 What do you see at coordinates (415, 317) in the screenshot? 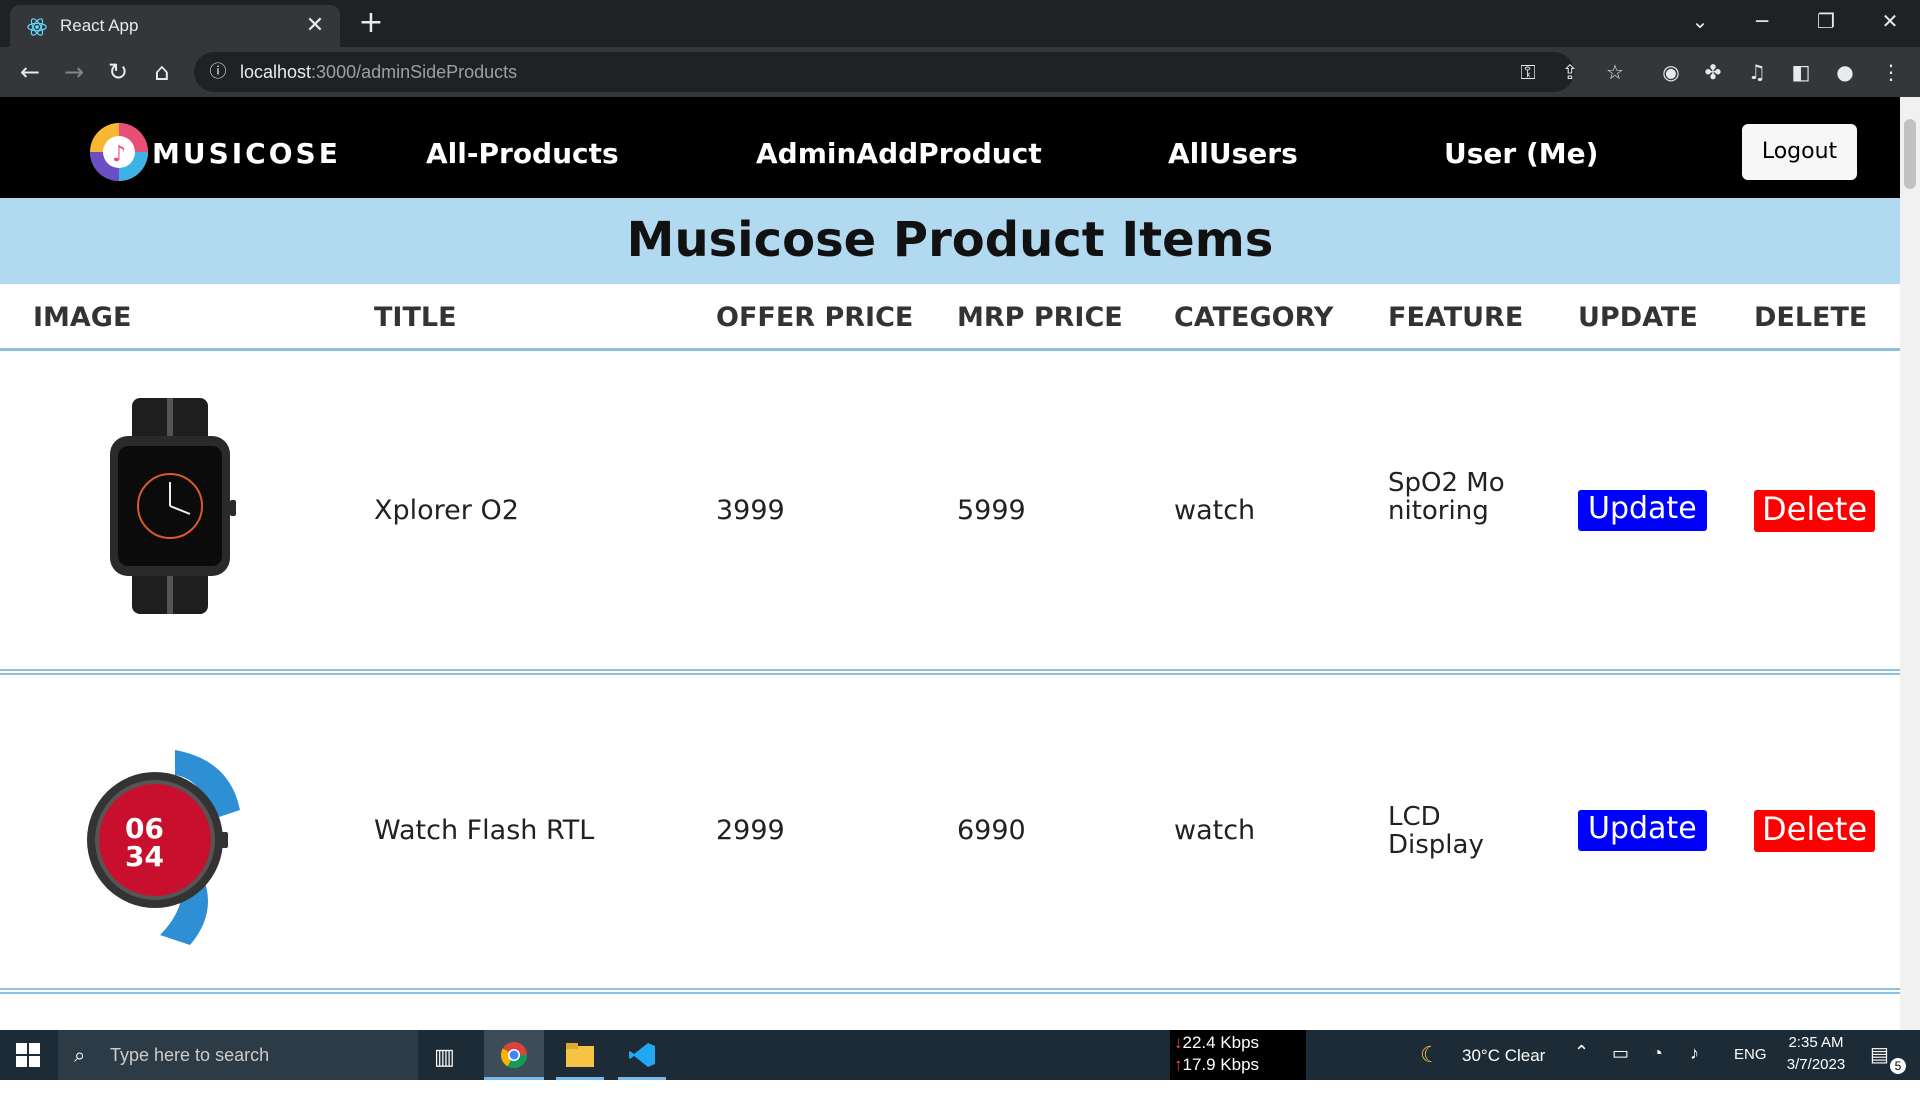
I see `header-title: TITLE` at bounding box center [415, 317].